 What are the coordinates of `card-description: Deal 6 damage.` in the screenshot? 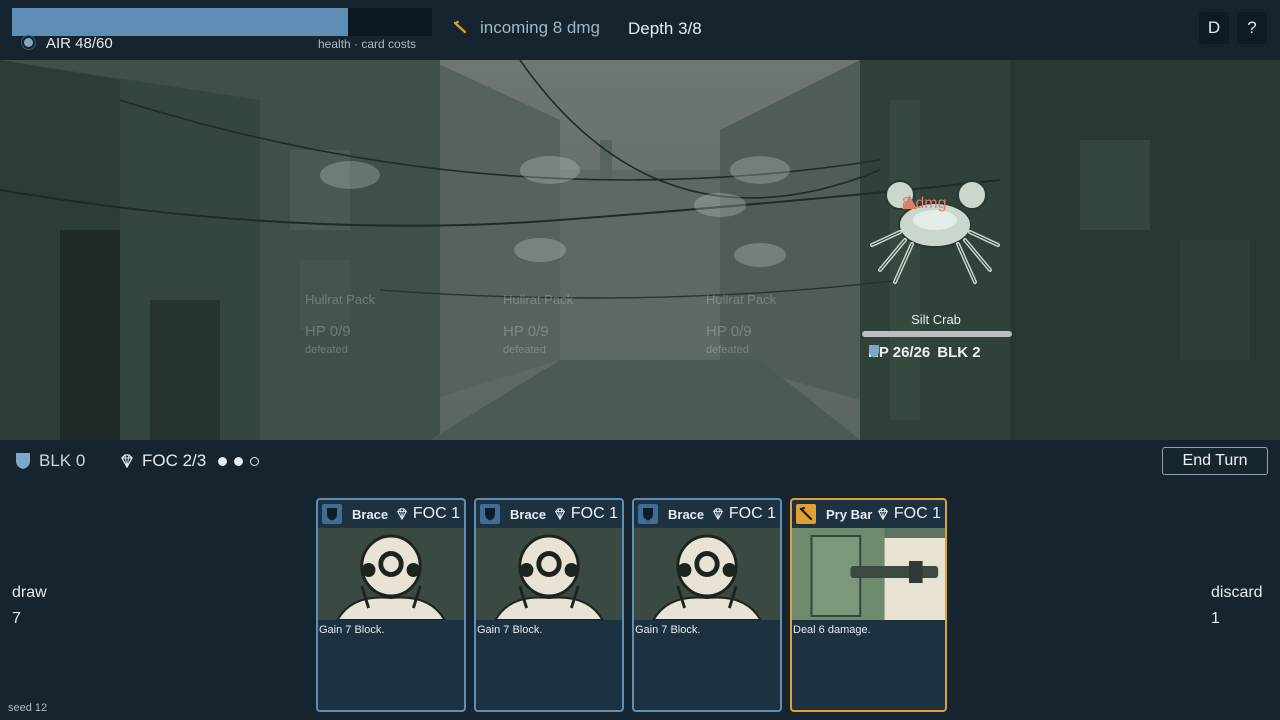 It's located at (832, 630).